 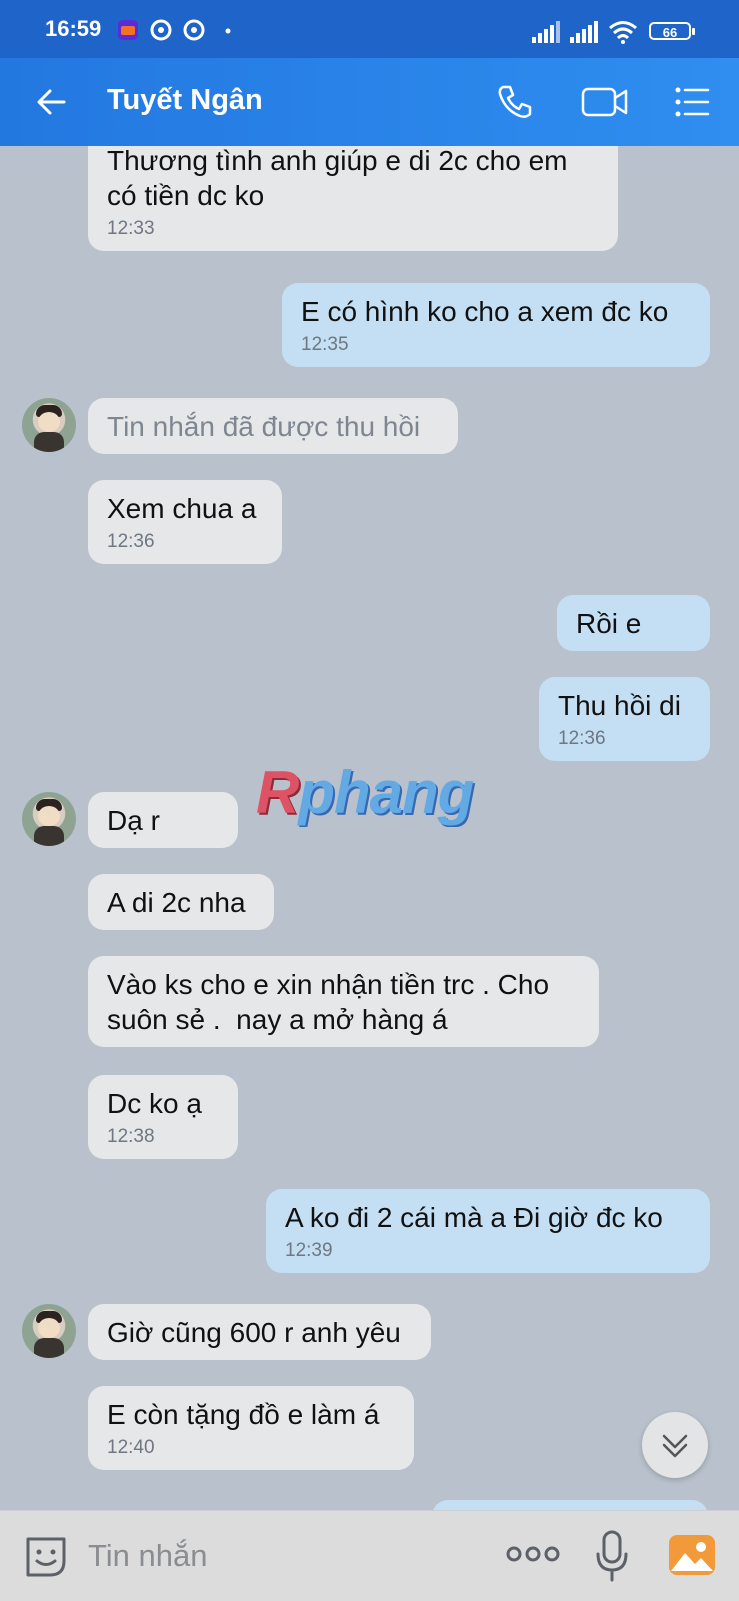 I want to click on dot-icon, so click(x=228, y=31).